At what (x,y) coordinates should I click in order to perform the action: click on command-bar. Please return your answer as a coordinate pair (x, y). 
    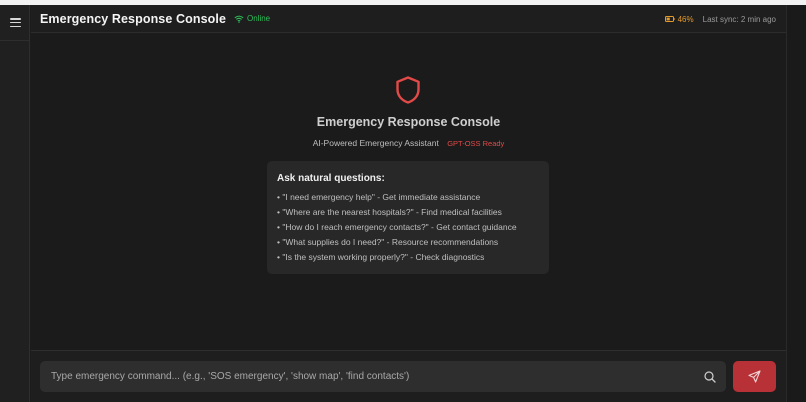
    Looking at the image, I should click on (408, 376).